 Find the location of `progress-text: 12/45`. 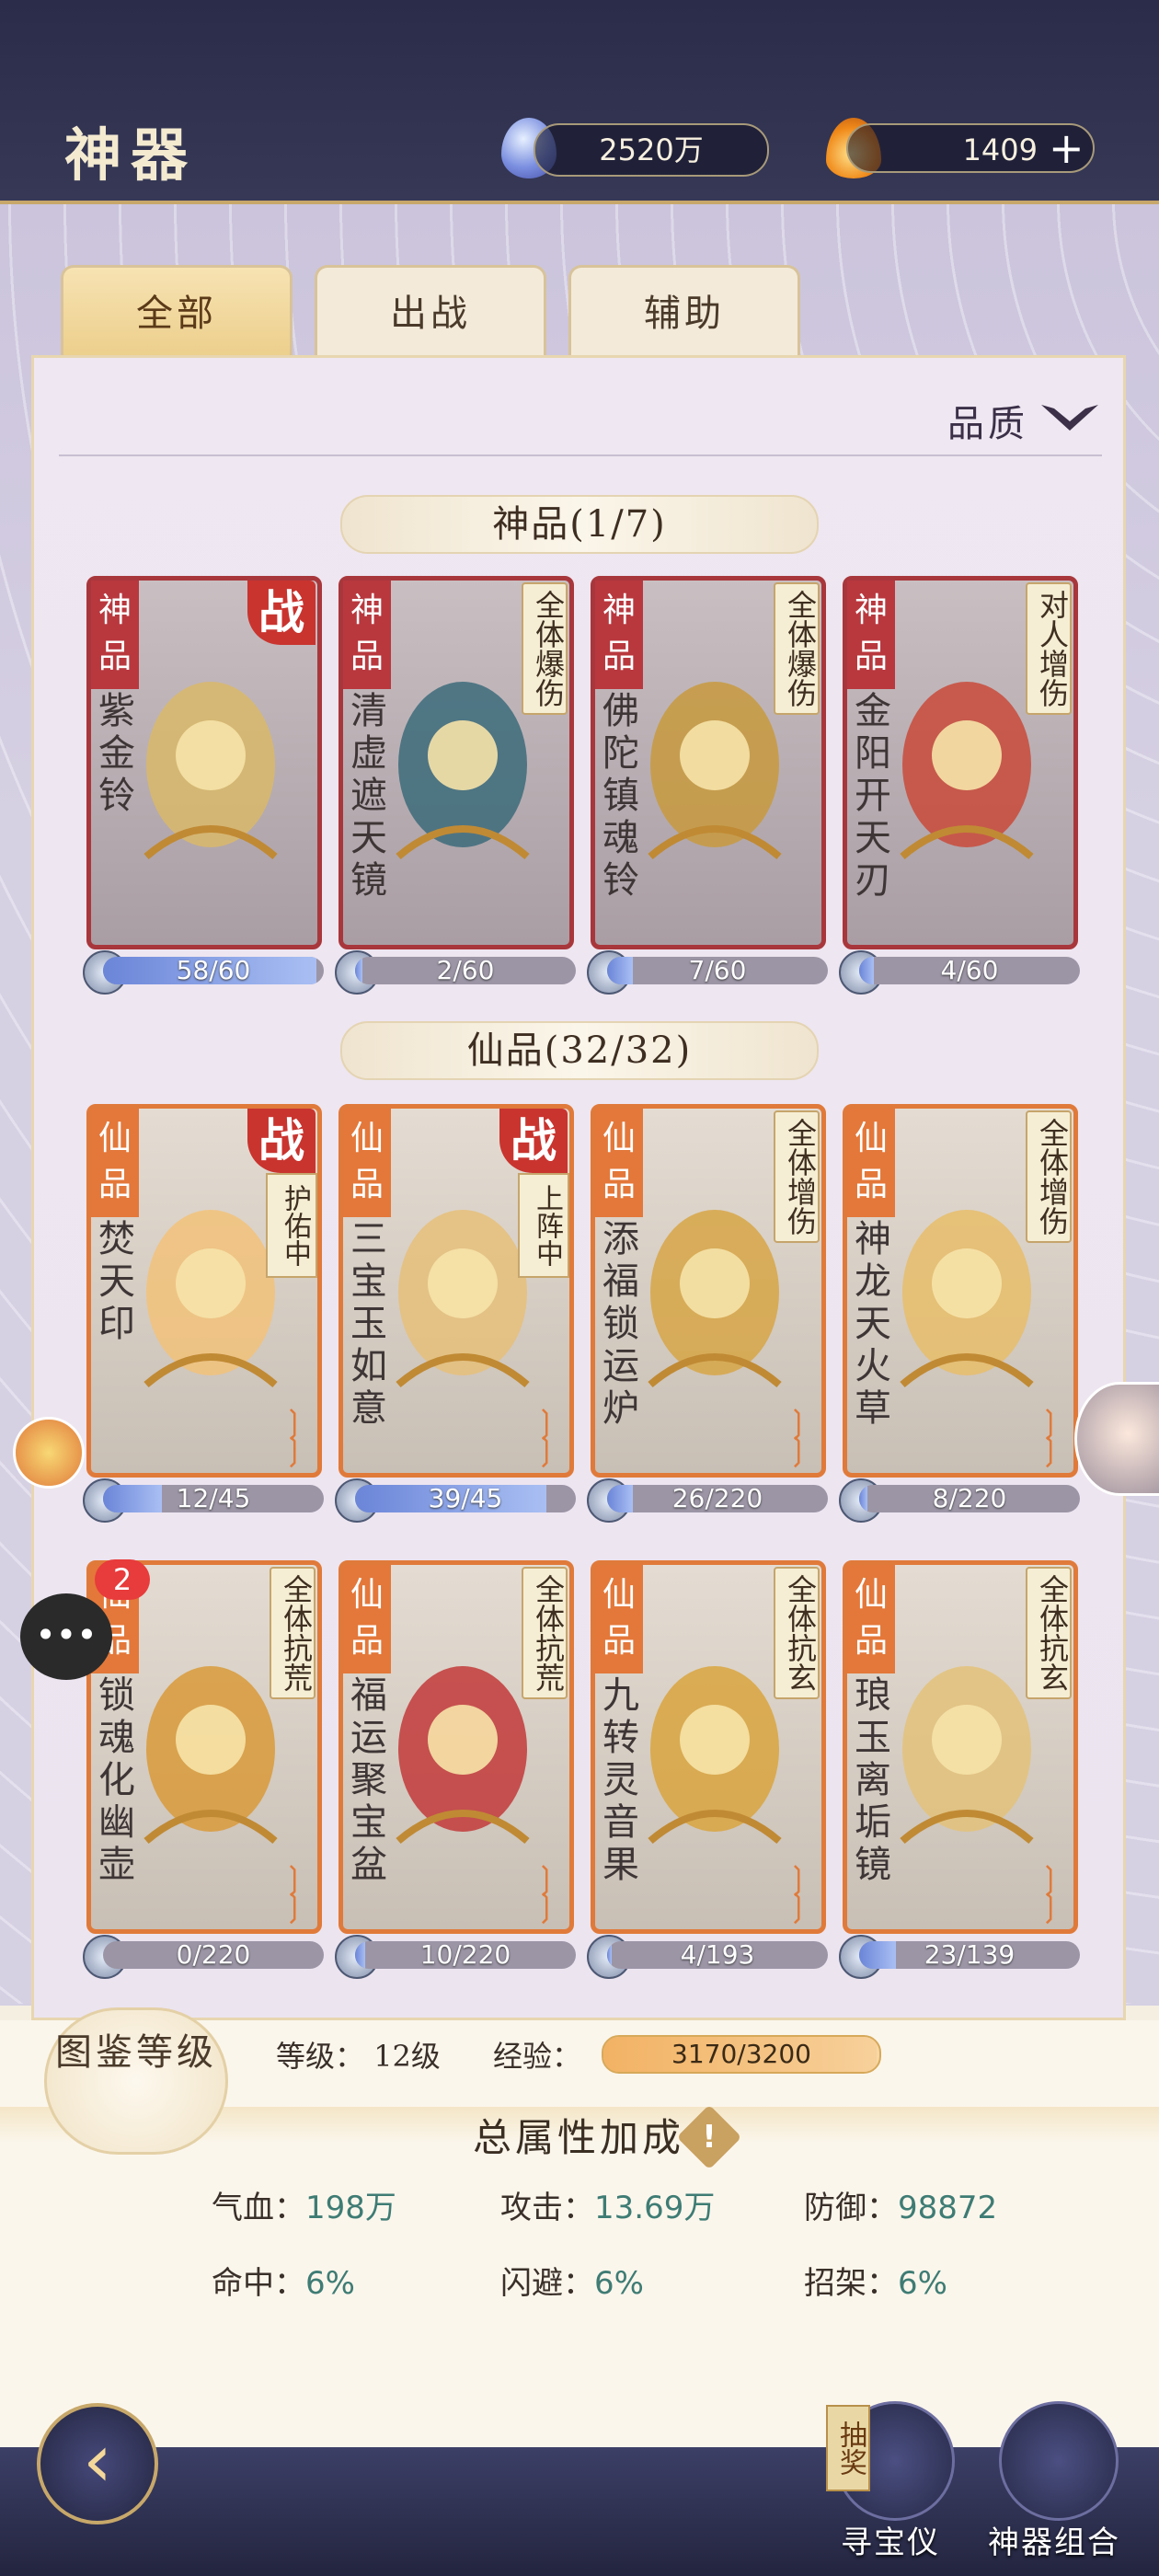

progress-text: 12/45 is located at coordinates (213, 1498).